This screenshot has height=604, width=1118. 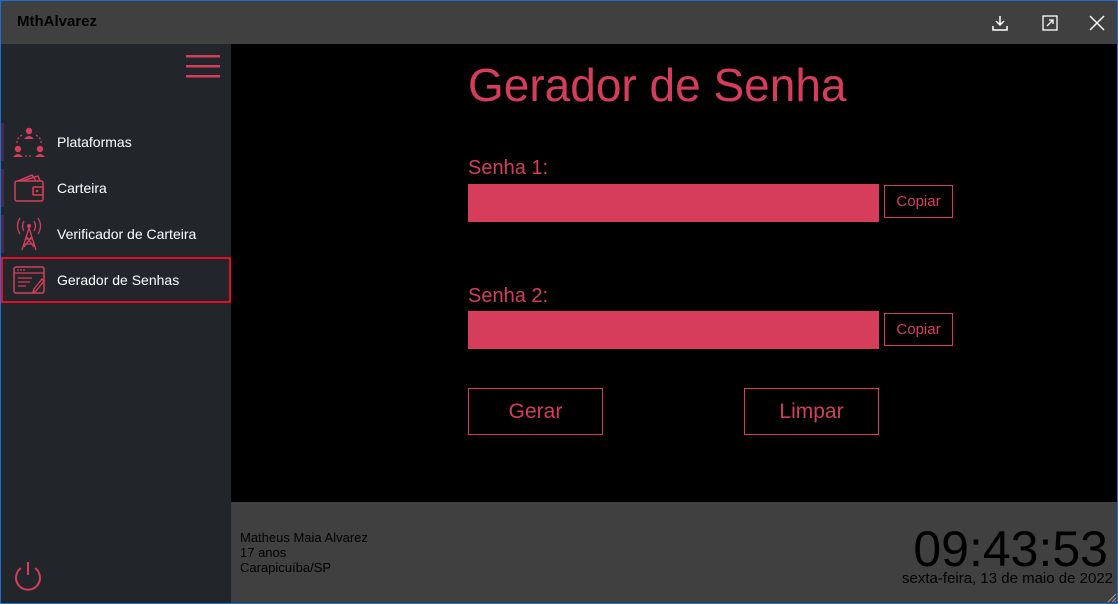 I want to click on hamburger-menu-icon, so click(x=203, y=66).